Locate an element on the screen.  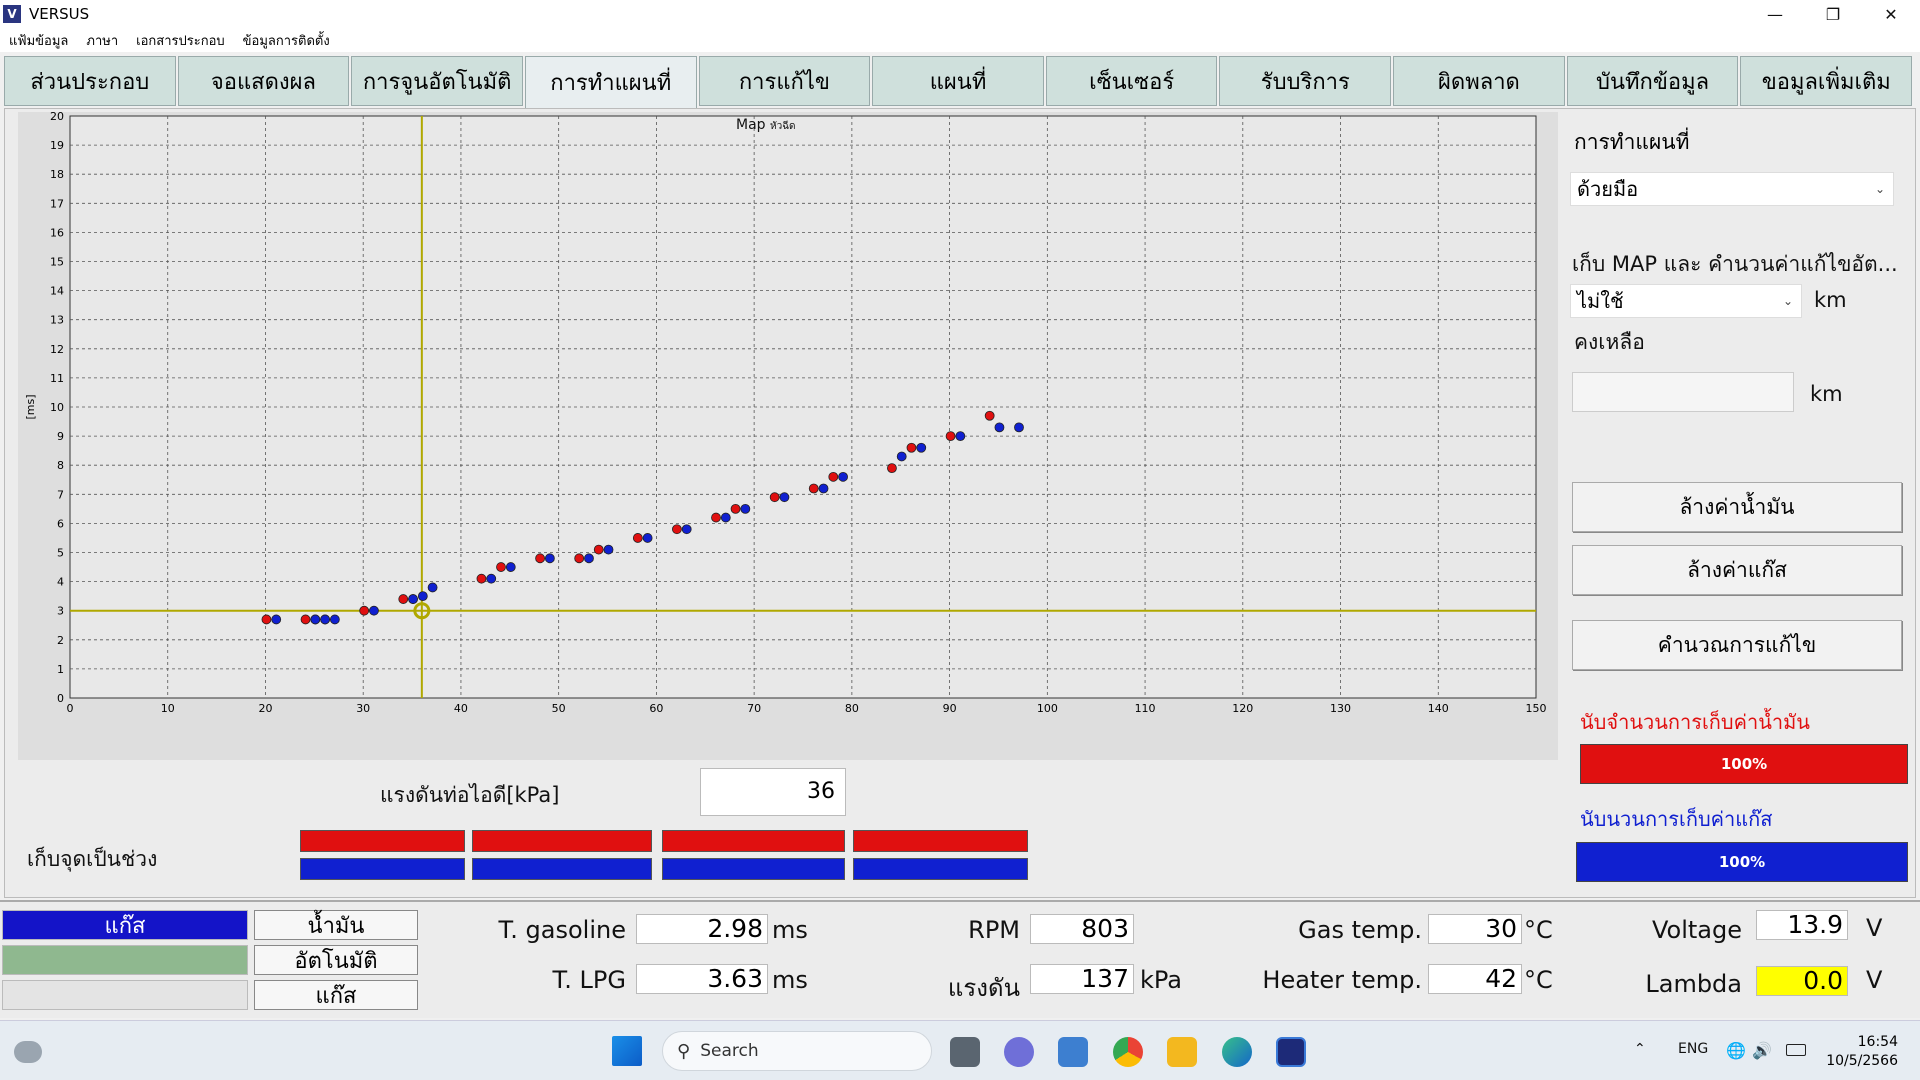
heater-temp-unit: °C is located at coordinates (1538, 980).